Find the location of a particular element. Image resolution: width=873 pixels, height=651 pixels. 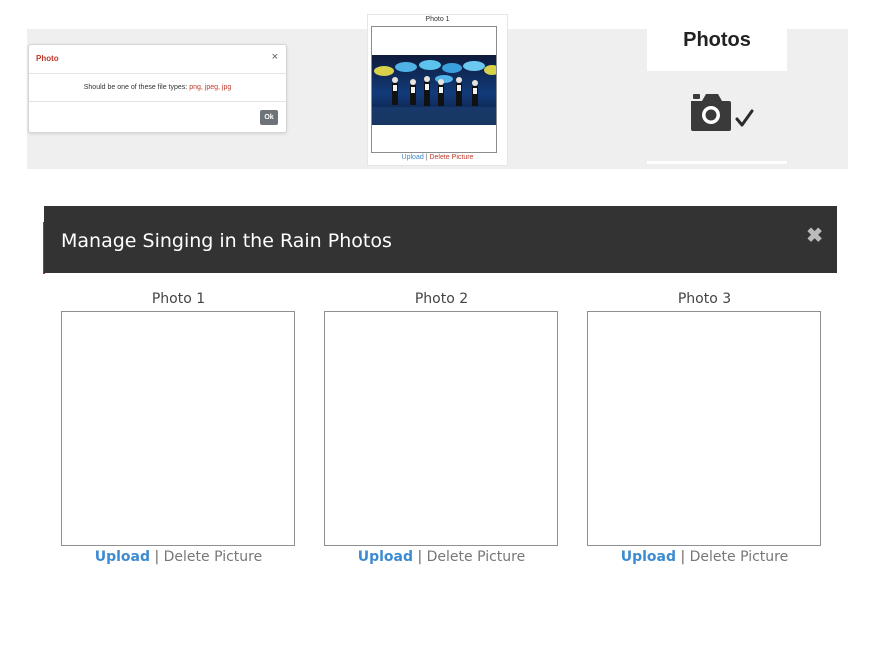

mini-upload-link: Upload is located at coordinates (413, 157).